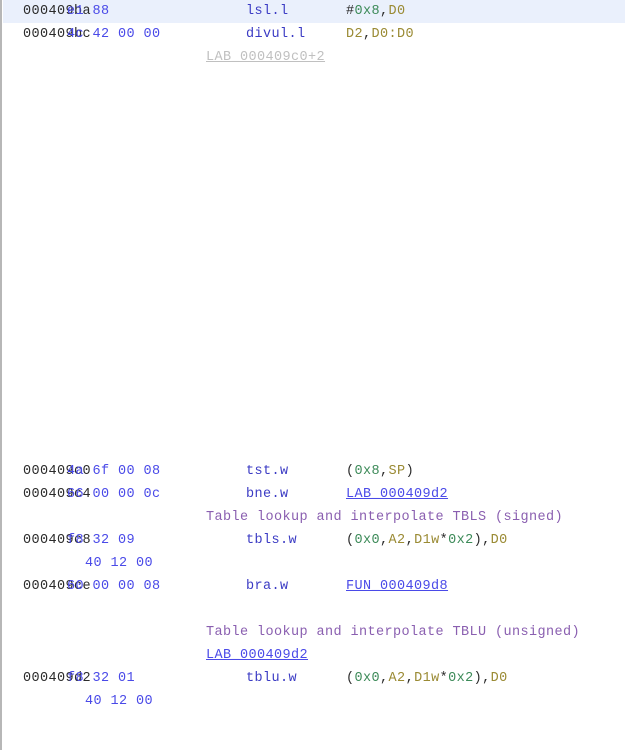 Image resolution: width=625 pixels, height=750 pixels. I want to click on operand-reference: FUN_000409d8, so click(397, 586).